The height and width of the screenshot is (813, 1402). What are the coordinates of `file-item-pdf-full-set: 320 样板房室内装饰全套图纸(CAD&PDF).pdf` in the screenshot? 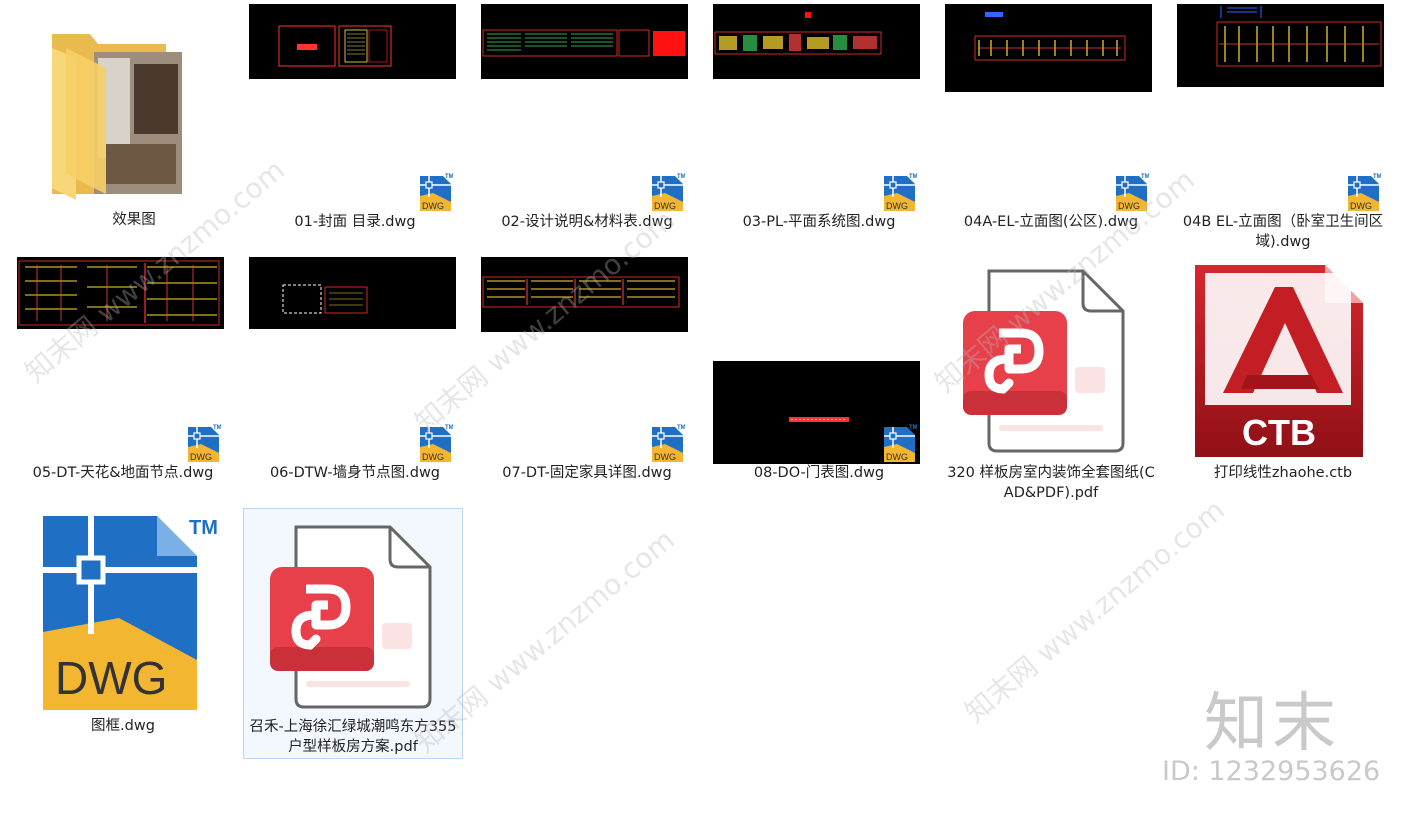 It's located at (1051, 377).